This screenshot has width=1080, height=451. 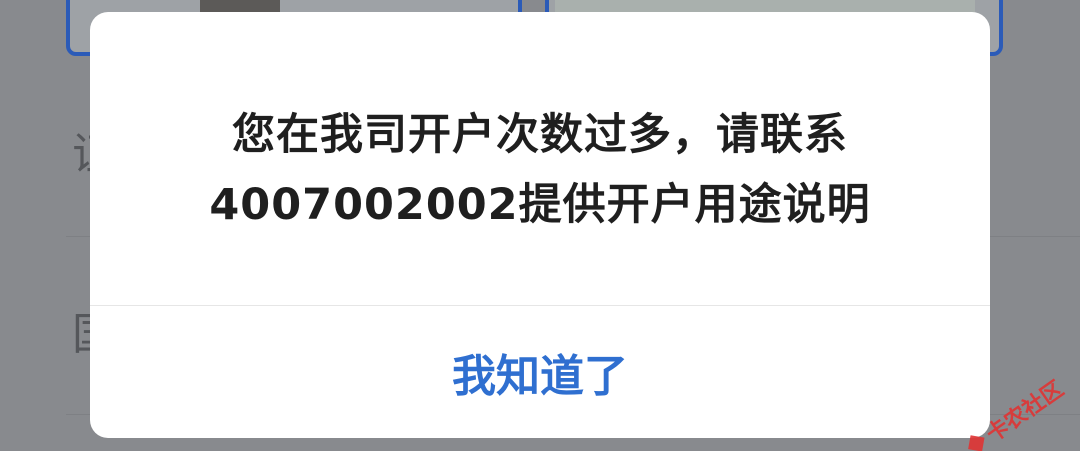 What do you see at coordinates (1025, 412) in the screenshot?
I see `watermark-text: 卡农社区` at bounding box center [1025, 412].